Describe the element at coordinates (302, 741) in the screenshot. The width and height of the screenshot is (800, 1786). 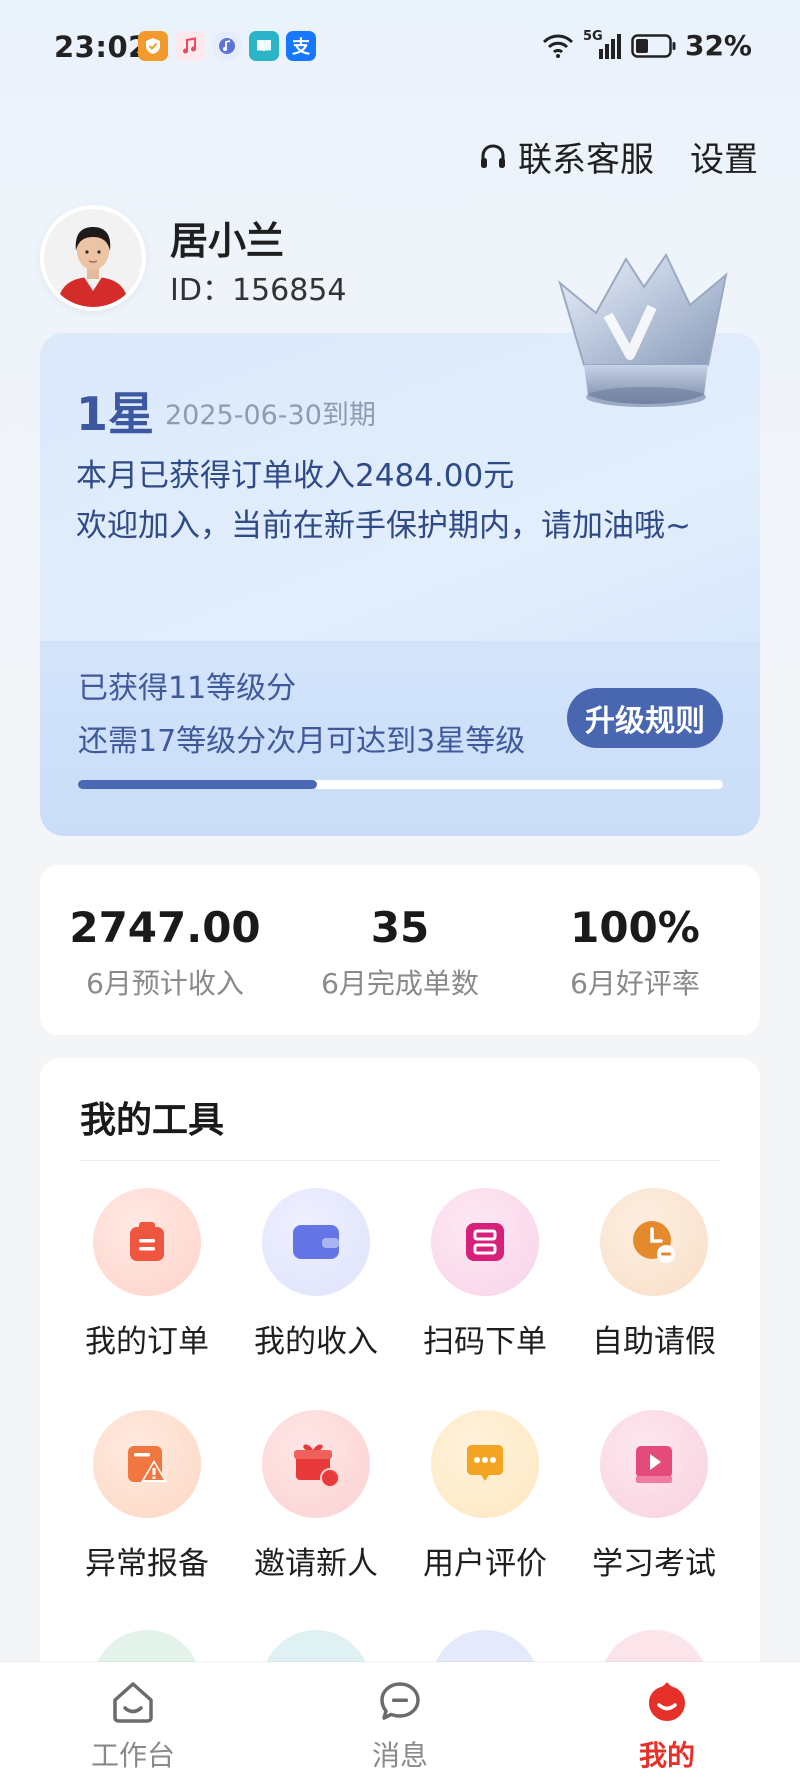
I see `points-needed: 还需17等级分次月可达到3星等级` at that location.